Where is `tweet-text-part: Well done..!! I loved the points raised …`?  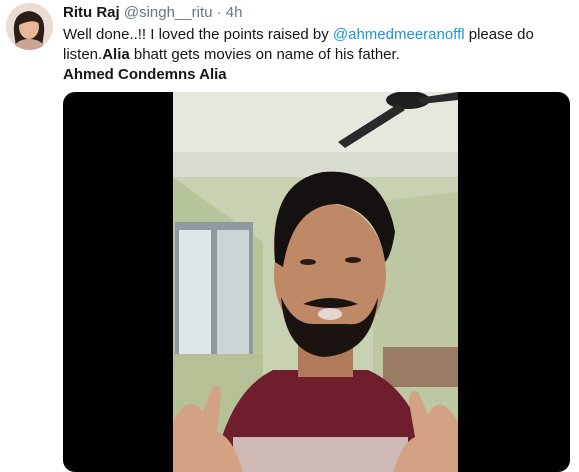 tweet-text-part: Well done..!! I loved the points raised … is located at coordinates (198, 34).